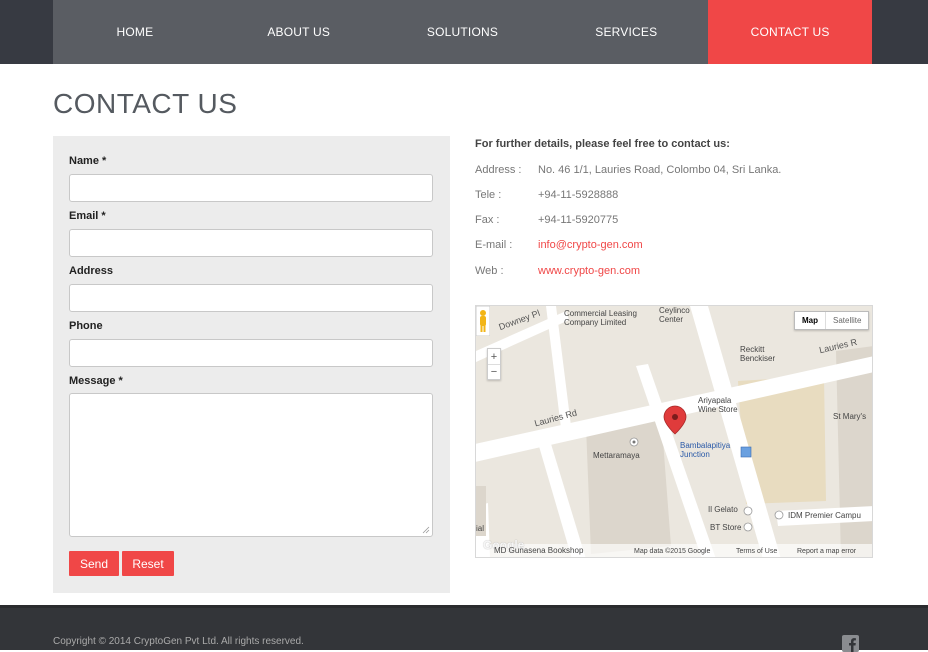  I want to click on nav-contact-us: CONTACT US, so click(790, 32).